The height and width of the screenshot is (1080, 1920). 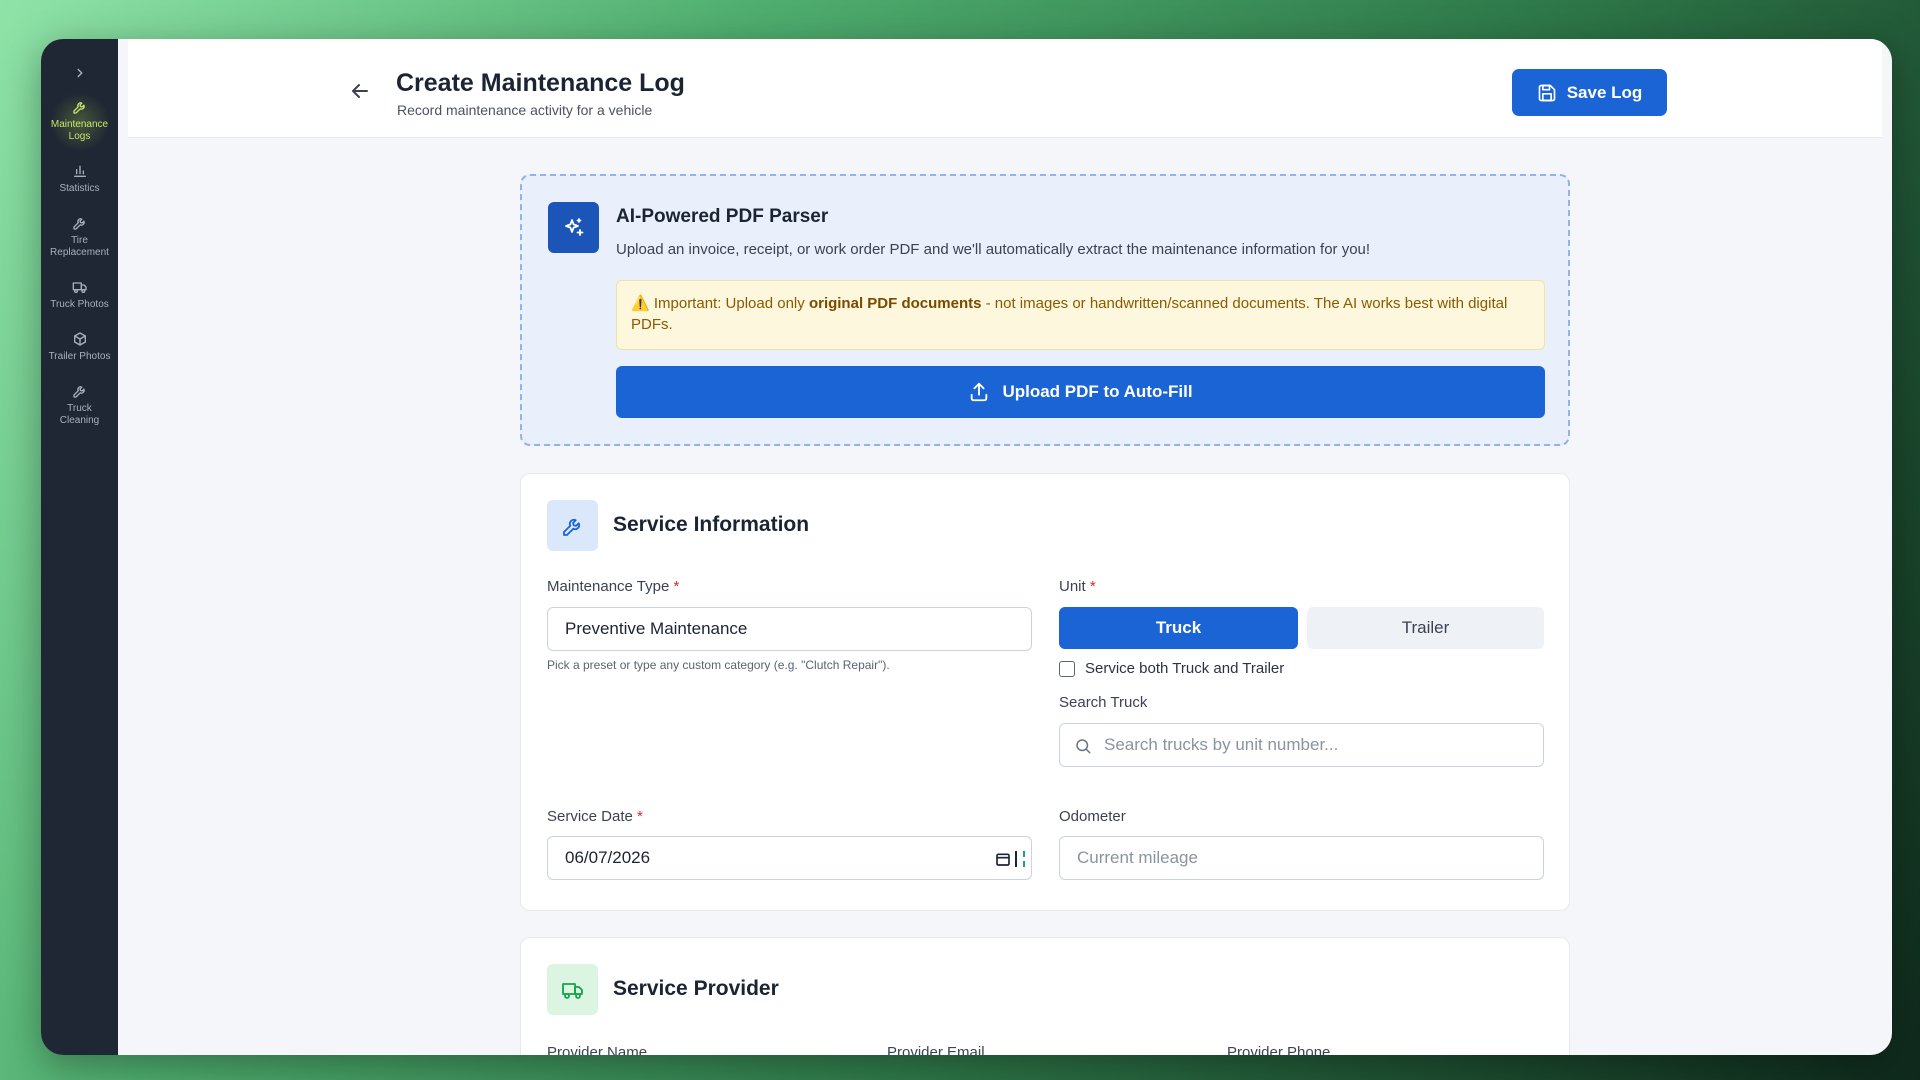 I want to click on back-button, so click(x=360, y=91).